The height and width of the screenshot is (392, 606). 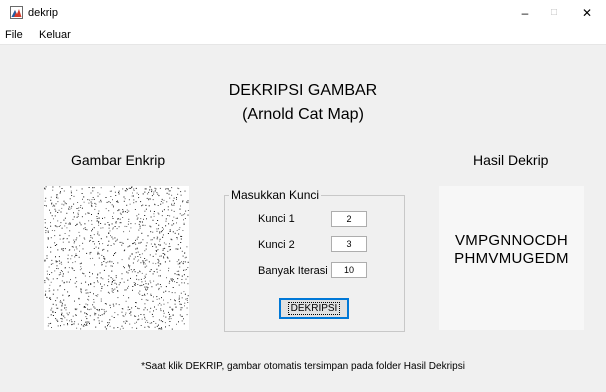 What do you see at coordinates (16, 12) in the screenshot?
I see `matlab-app-icon` at bounding box center [16, 12].